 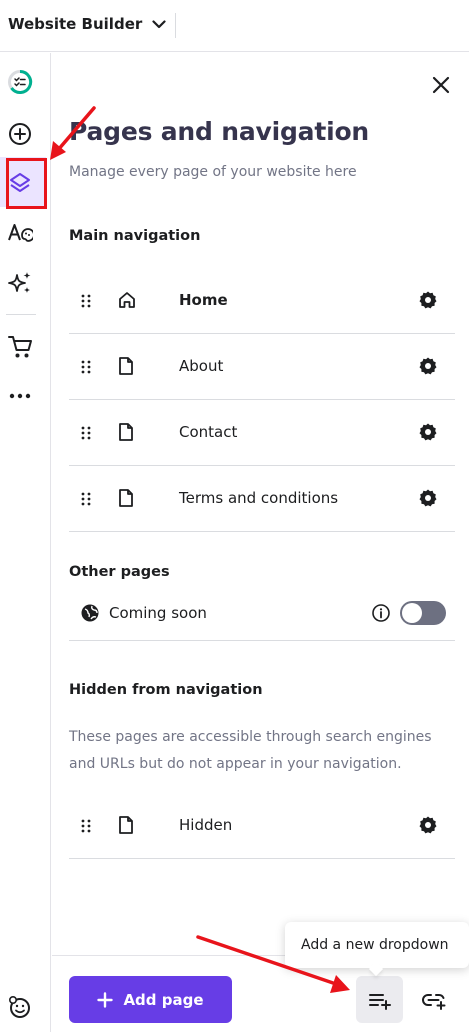 I want to click on add-link-button, so click(x=434, y=999).